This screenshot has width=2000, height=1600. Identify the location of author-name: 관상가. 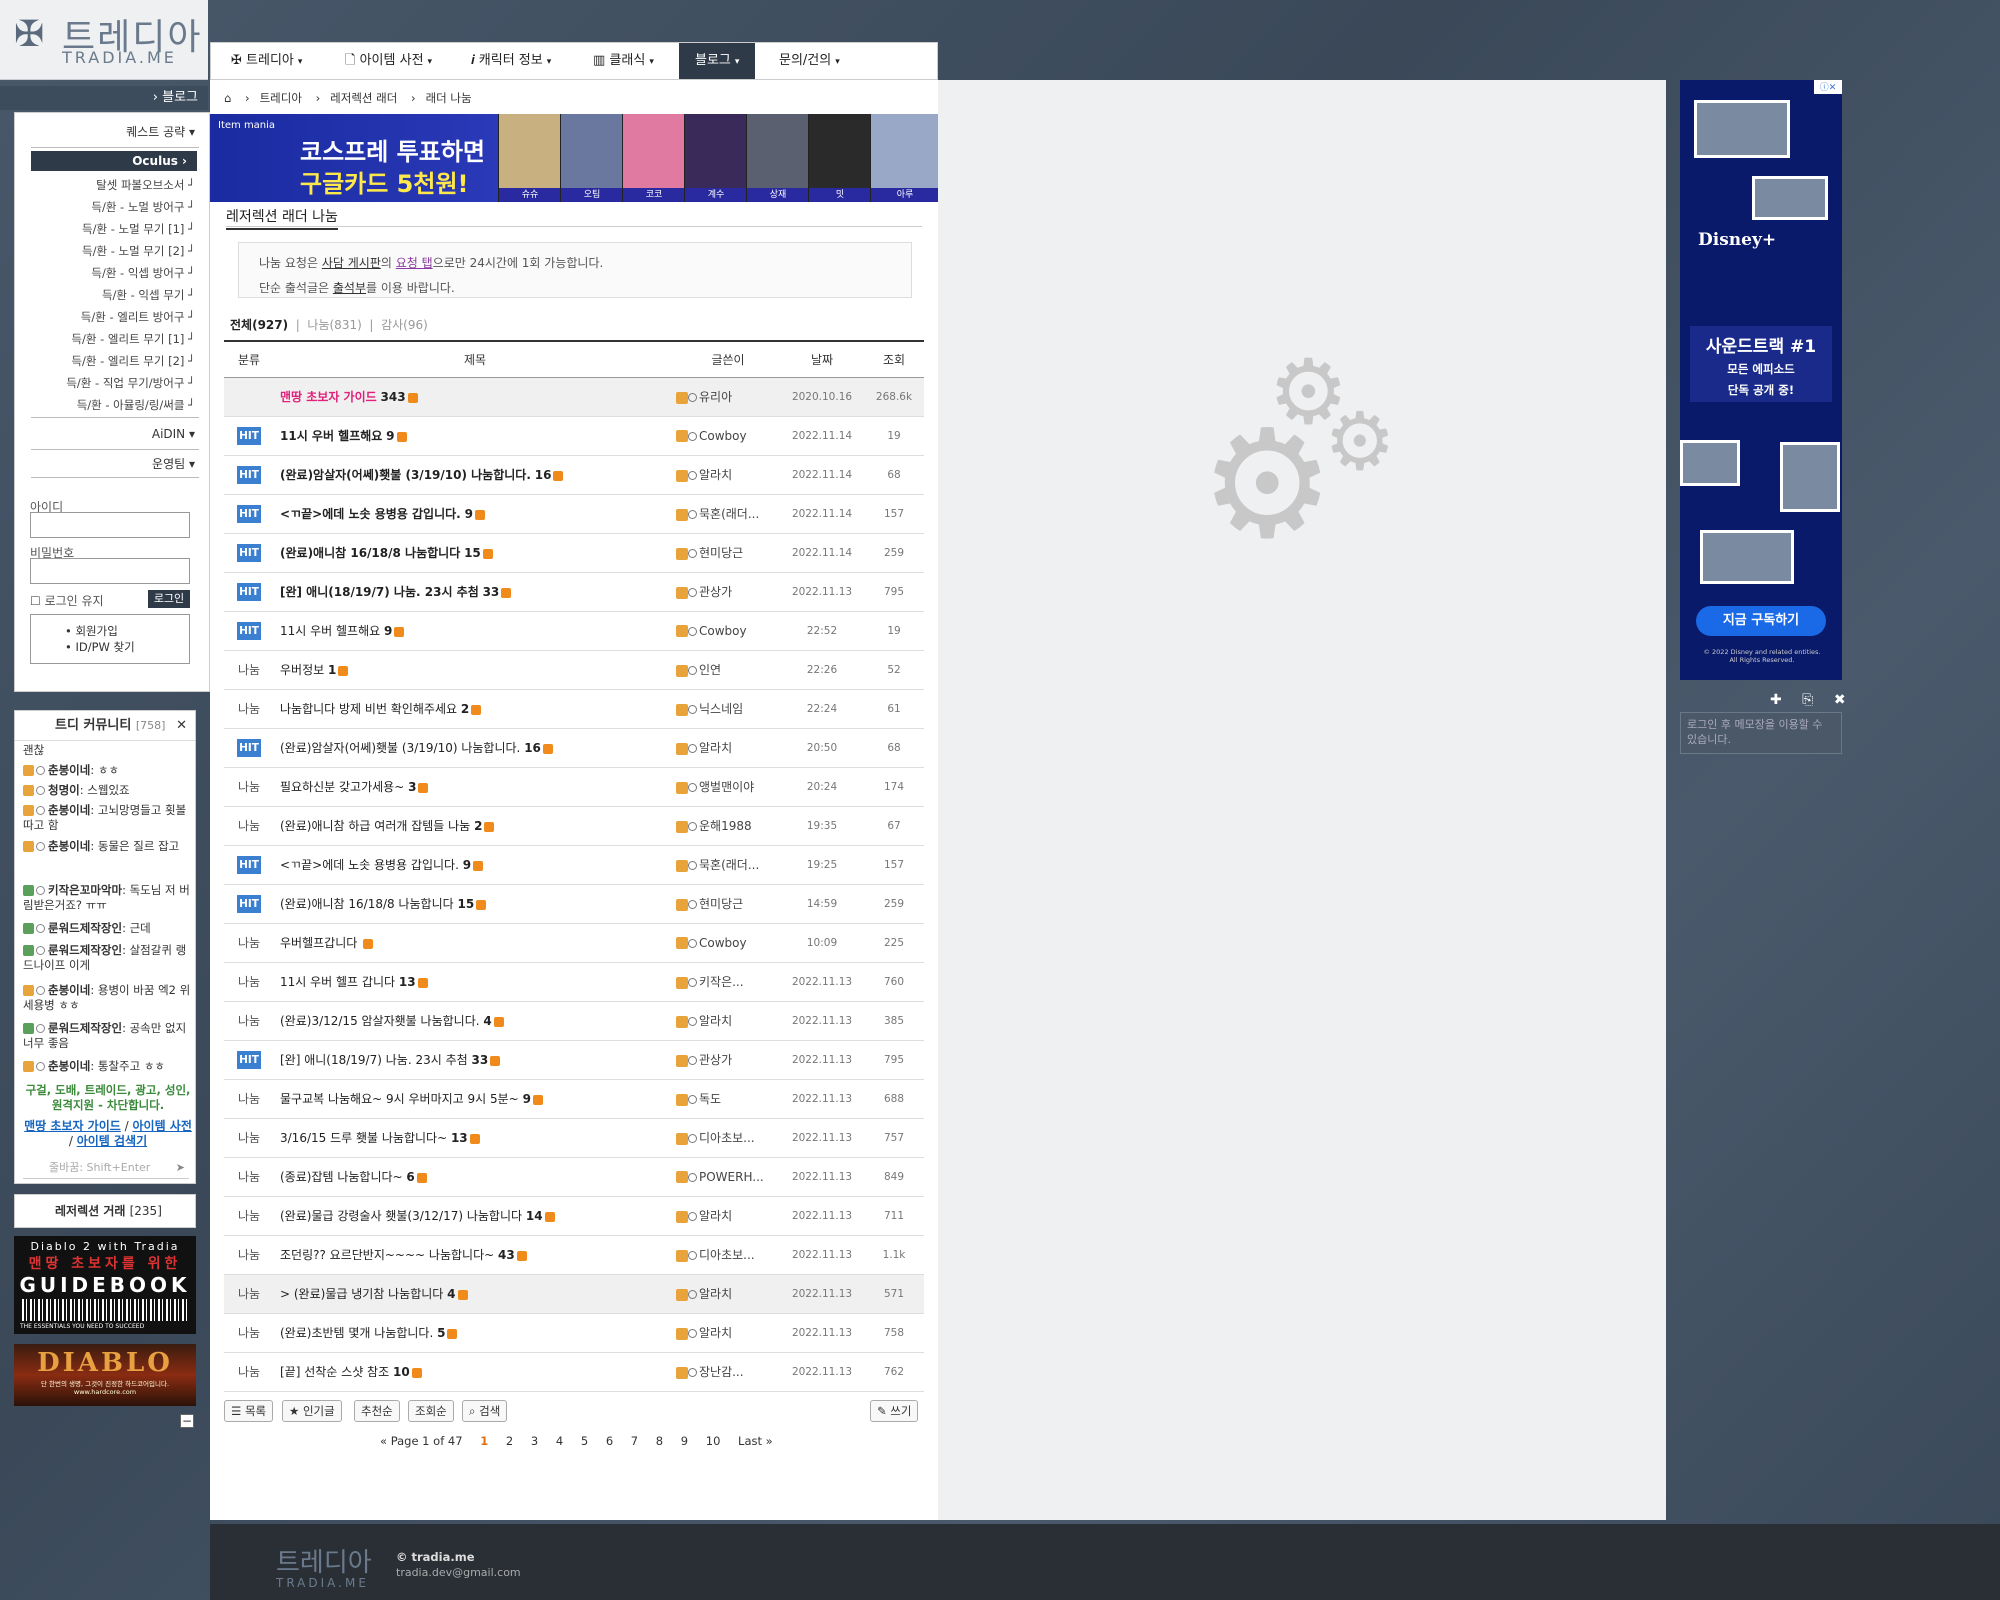
(715, 592).